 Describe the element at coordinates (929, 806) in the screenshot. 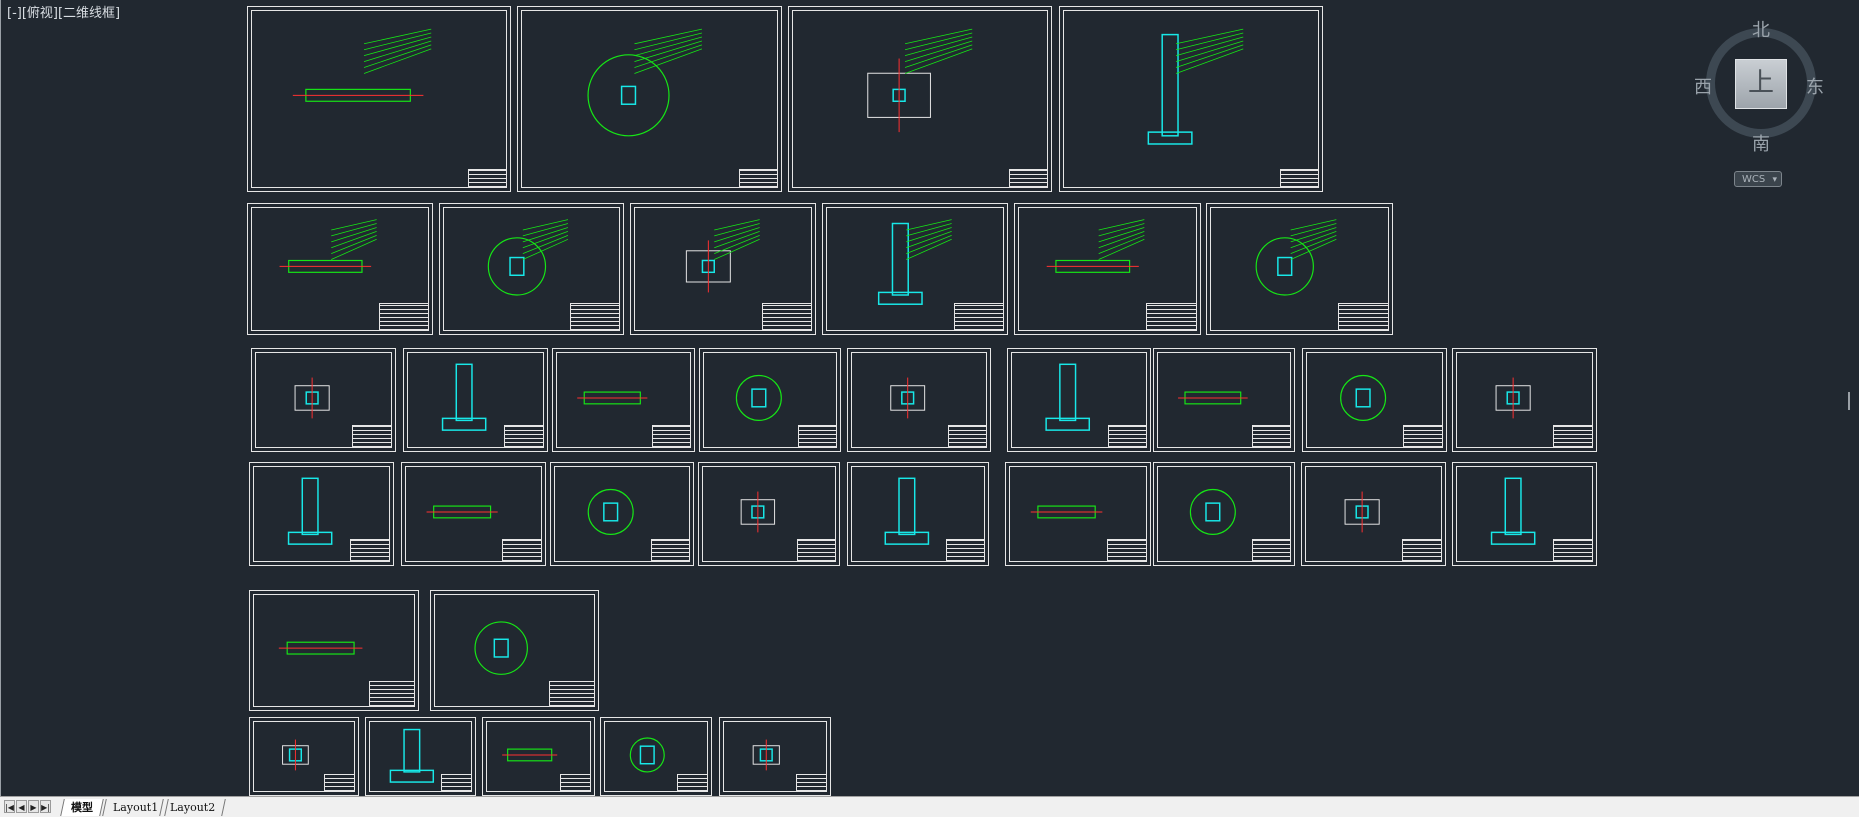

I see `layout-tab-bar: |◀ ◀ ▶ ▶| 模型 Layout1 Layout2` at that location.